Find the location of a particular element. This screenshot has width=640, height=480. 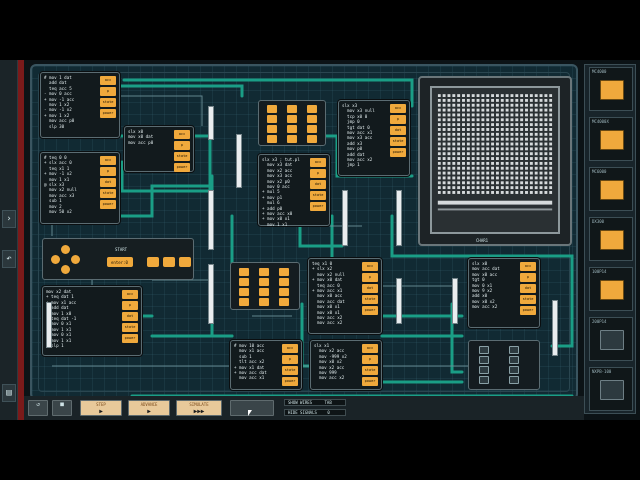

button-b is located at coordinates (169, 262).